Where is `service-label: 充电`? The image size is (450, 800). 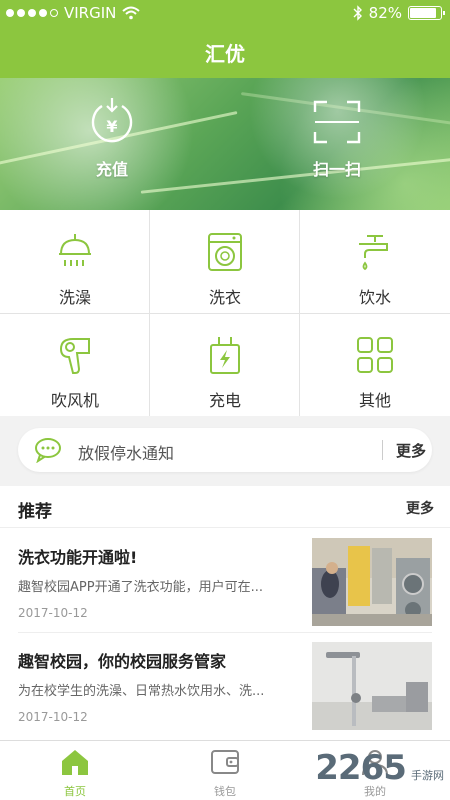 service-label: 充电 is located at coordinates (224, 400).